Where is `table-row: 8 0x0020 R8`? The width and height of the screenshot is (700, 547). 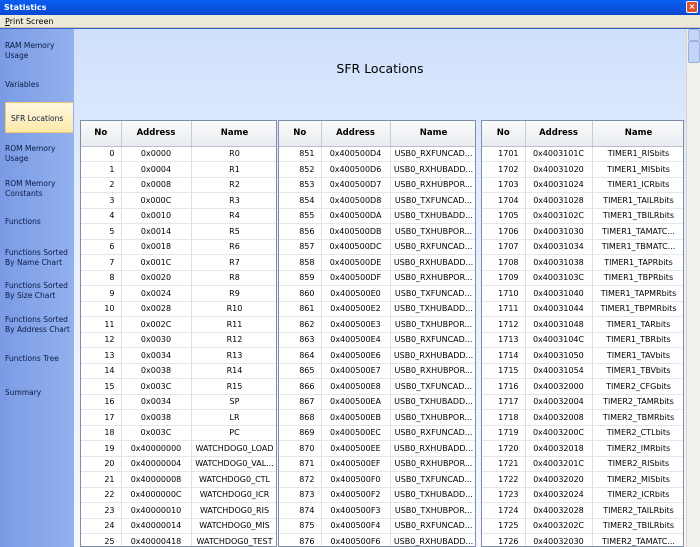
table-row: 8 0x0020 R8 is located at coordinates (178, 278).